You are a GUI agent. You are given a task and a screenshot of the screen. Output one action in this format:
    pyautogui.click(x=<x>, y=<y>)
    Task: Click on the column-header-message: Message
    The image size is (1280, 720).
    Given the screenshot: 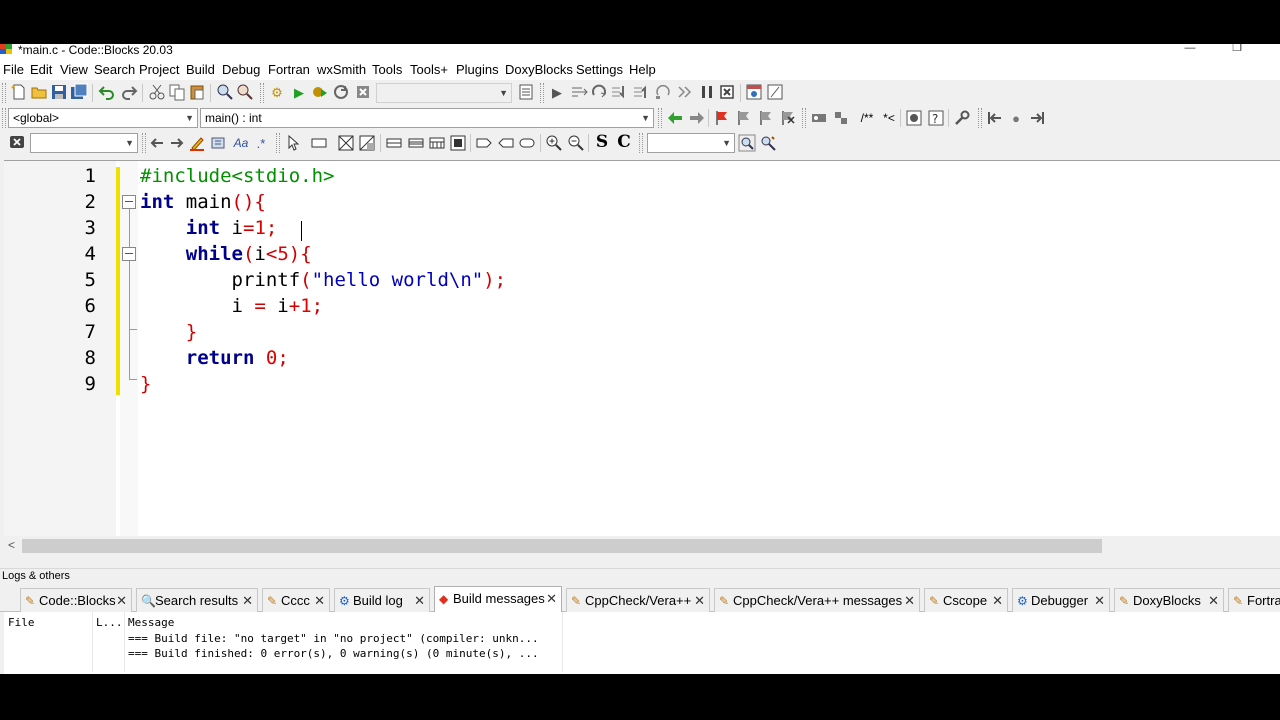 What is the action you would take?
    pyautogui.click(x=151, y=623)
    